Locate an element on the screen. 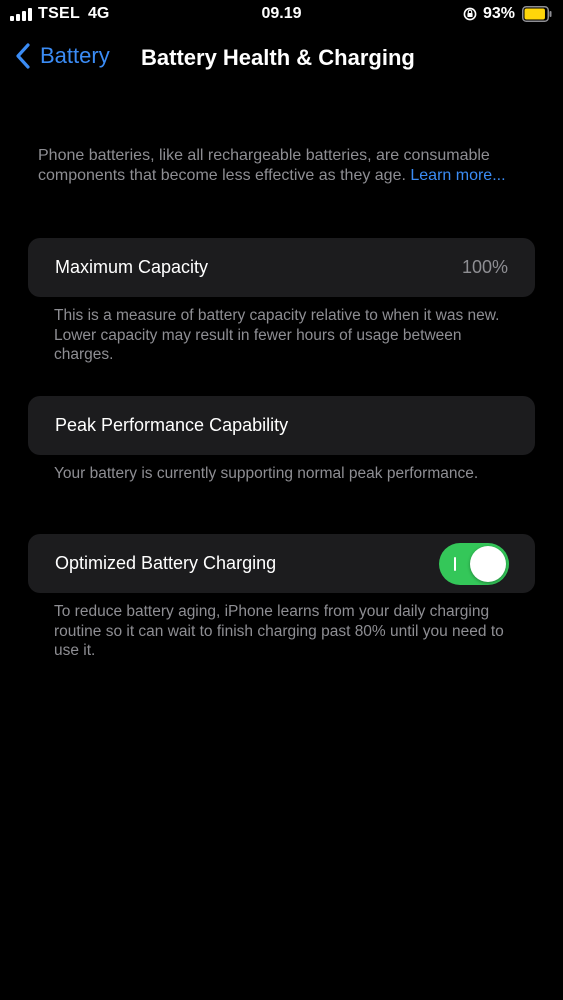 The width and height of the screenshot is (563, 1000). peak-performance-label: Peak Performance Capability is located at coordinates (172, 425).